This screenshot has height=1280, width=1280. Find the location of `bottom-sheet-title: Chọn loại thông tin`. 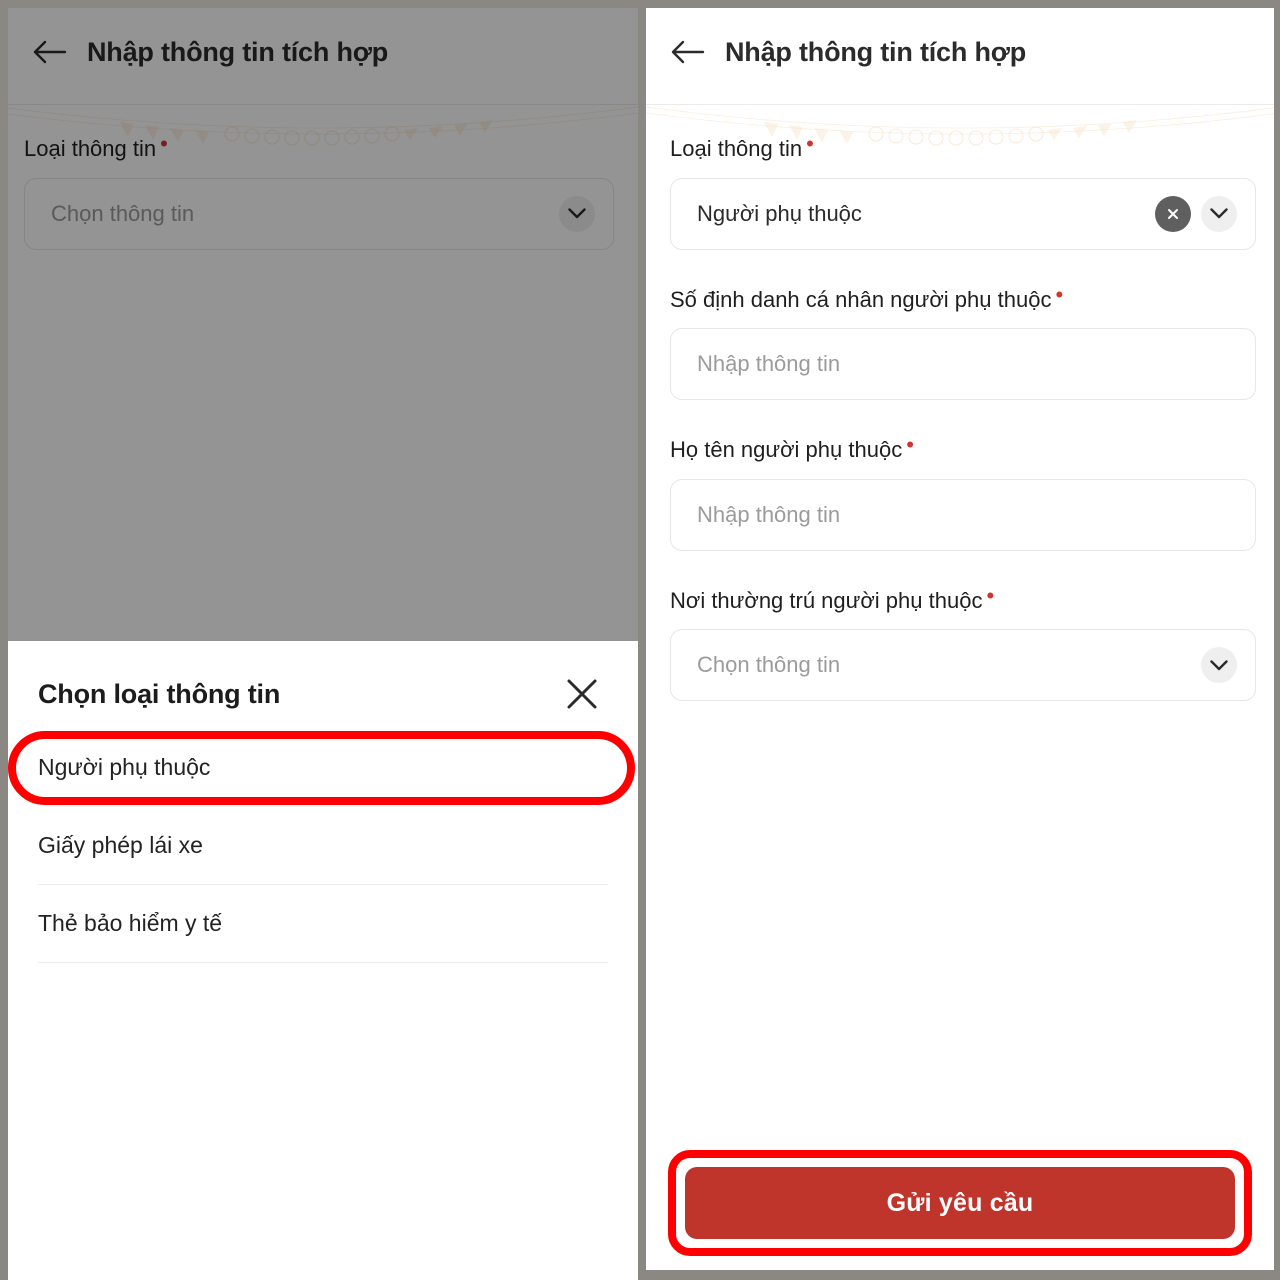

bottom-sheet-title: Chọn loại thông tin is located at coordinates (159, 693).